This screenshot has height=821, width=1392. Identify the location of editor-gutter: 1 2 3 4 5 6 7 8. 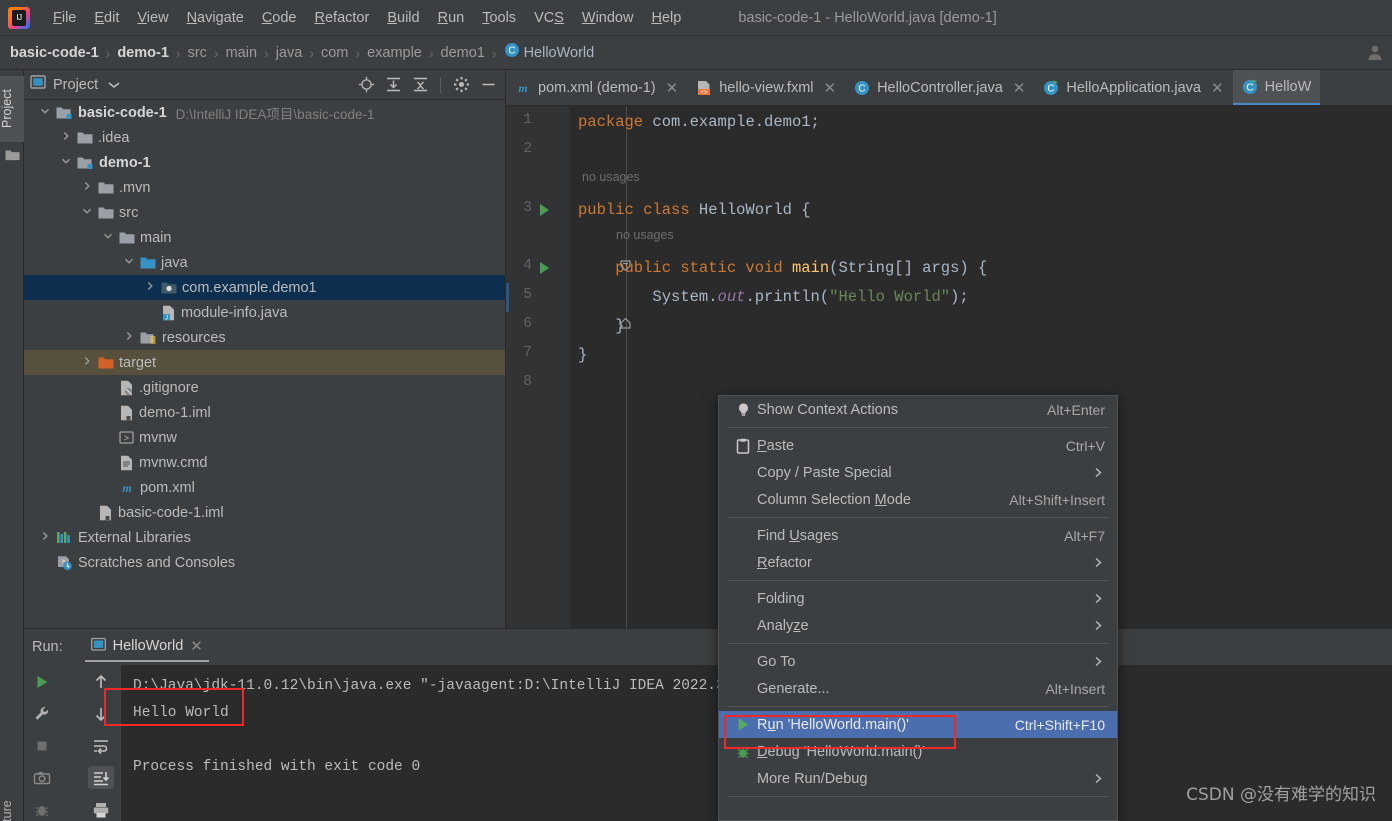
(538, 367).